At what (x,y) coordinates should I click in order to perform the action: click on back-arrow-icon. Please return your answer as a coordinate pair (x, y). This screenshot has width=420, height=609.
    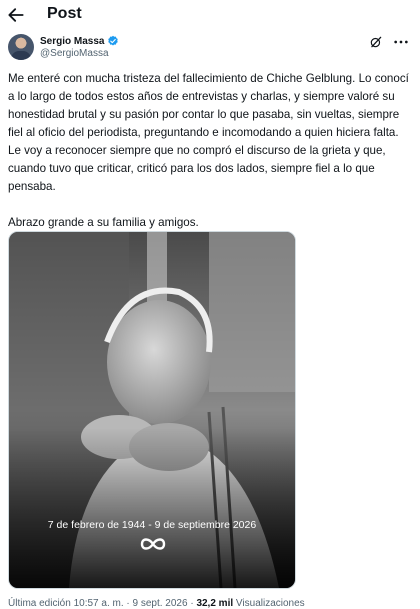
    Looking at the image, I should click on (16, 15).